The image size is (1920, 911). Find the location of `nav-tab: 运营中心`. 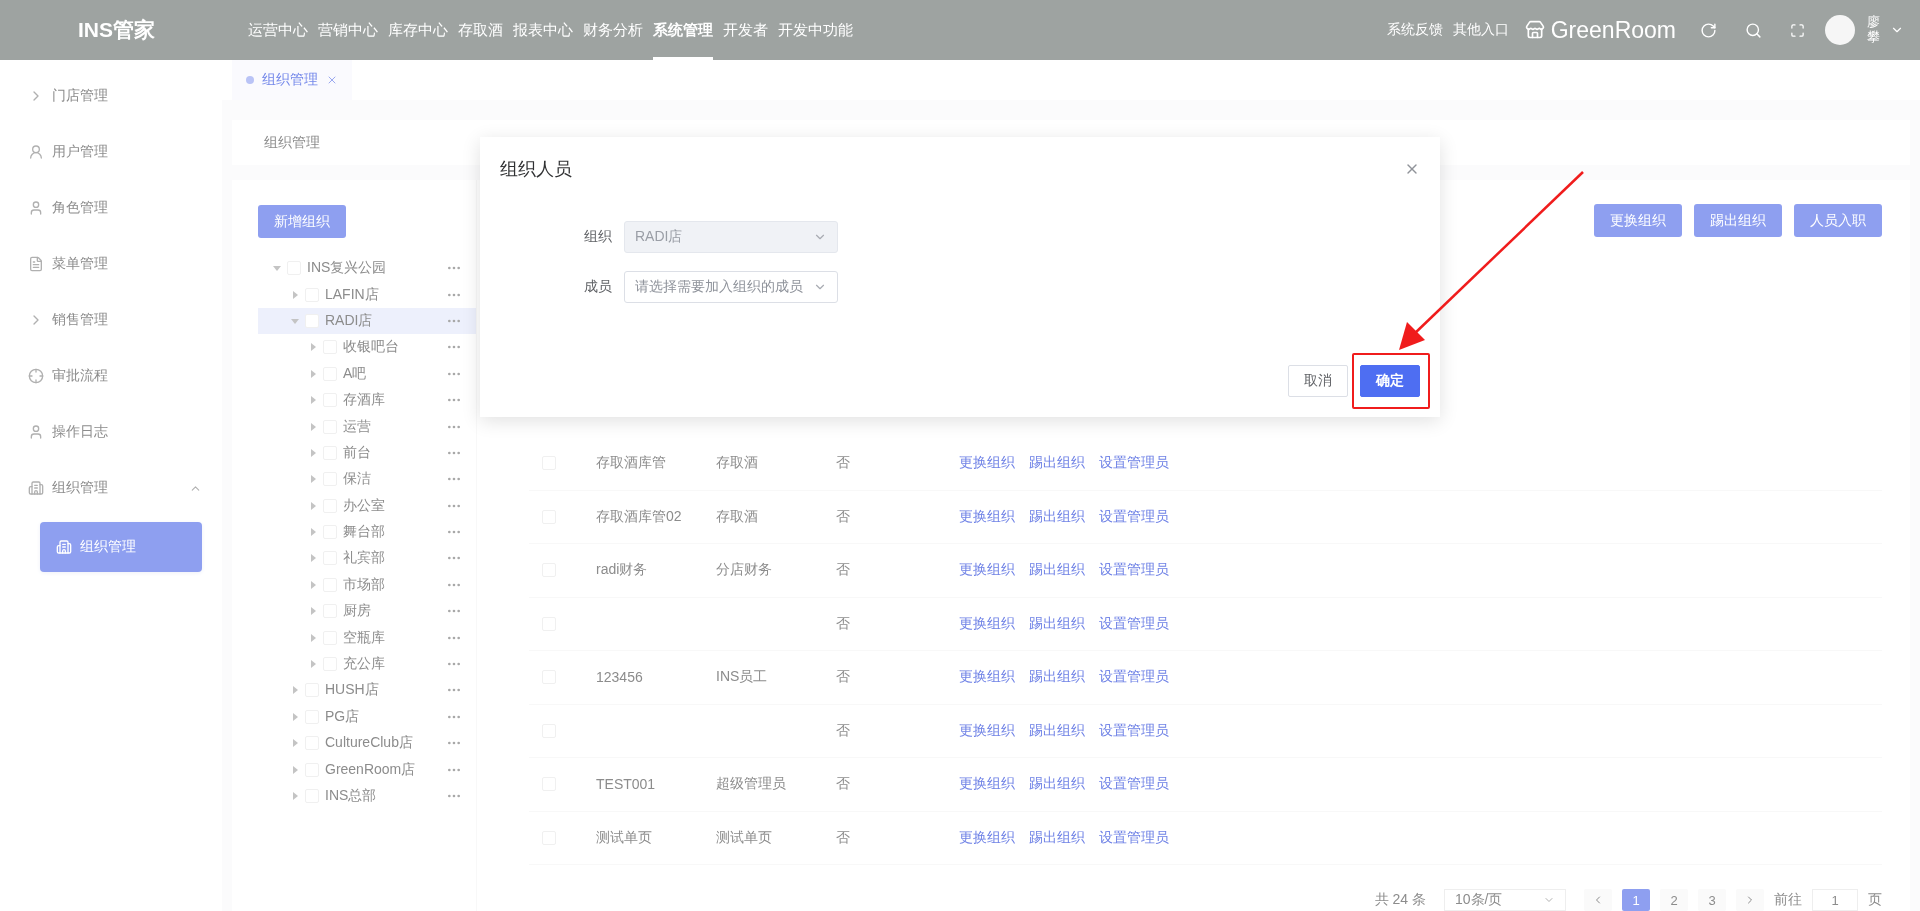

nav-tab: 运营中心 is located at coordinates (278, 30).